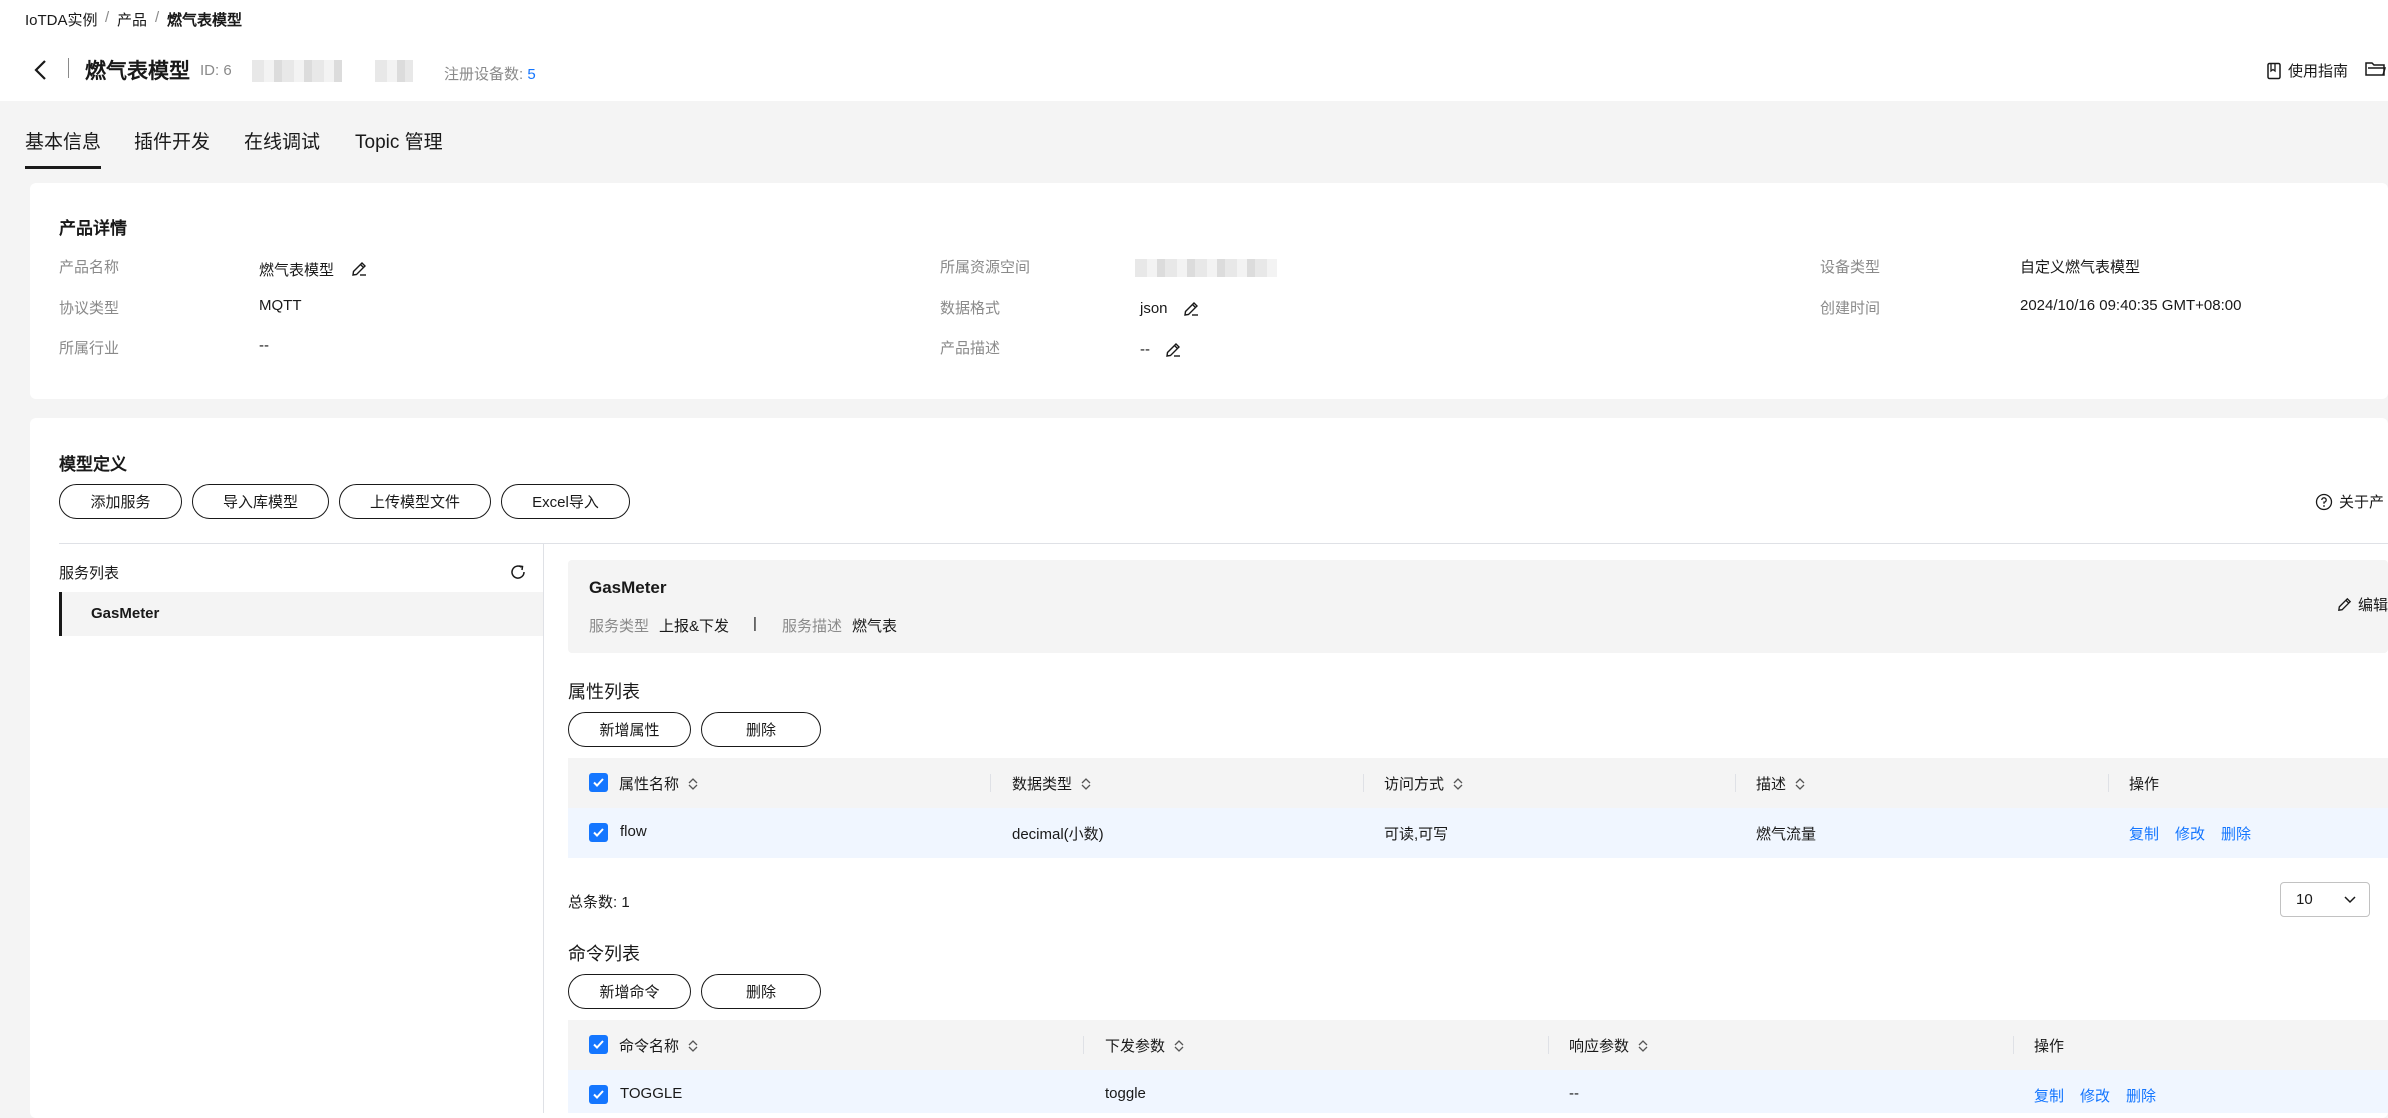  What do you see at coordinates (694, 626) in the screenshot?
I see `service-type-value: 上报&下发` at bounding box center [694, 626].